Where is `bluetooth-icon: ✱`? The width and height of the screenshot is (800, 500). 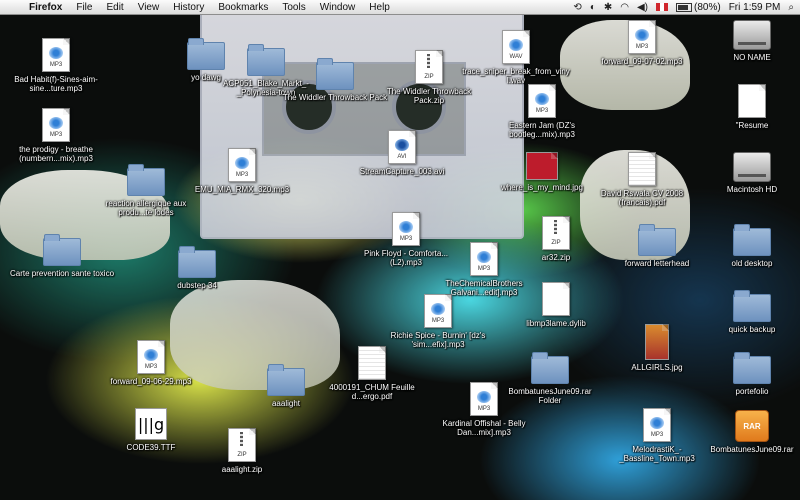
bluetooth-icon: ✱ is located at coordinates (608, 7).